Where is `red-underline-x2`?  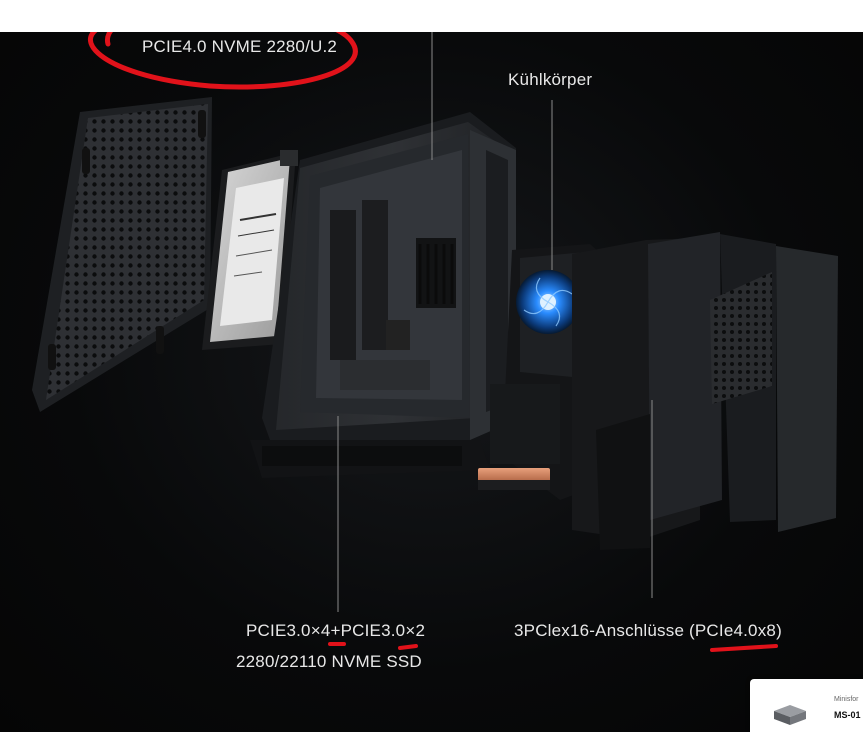
red-underline-x2 is located at coordinates (408, 647).